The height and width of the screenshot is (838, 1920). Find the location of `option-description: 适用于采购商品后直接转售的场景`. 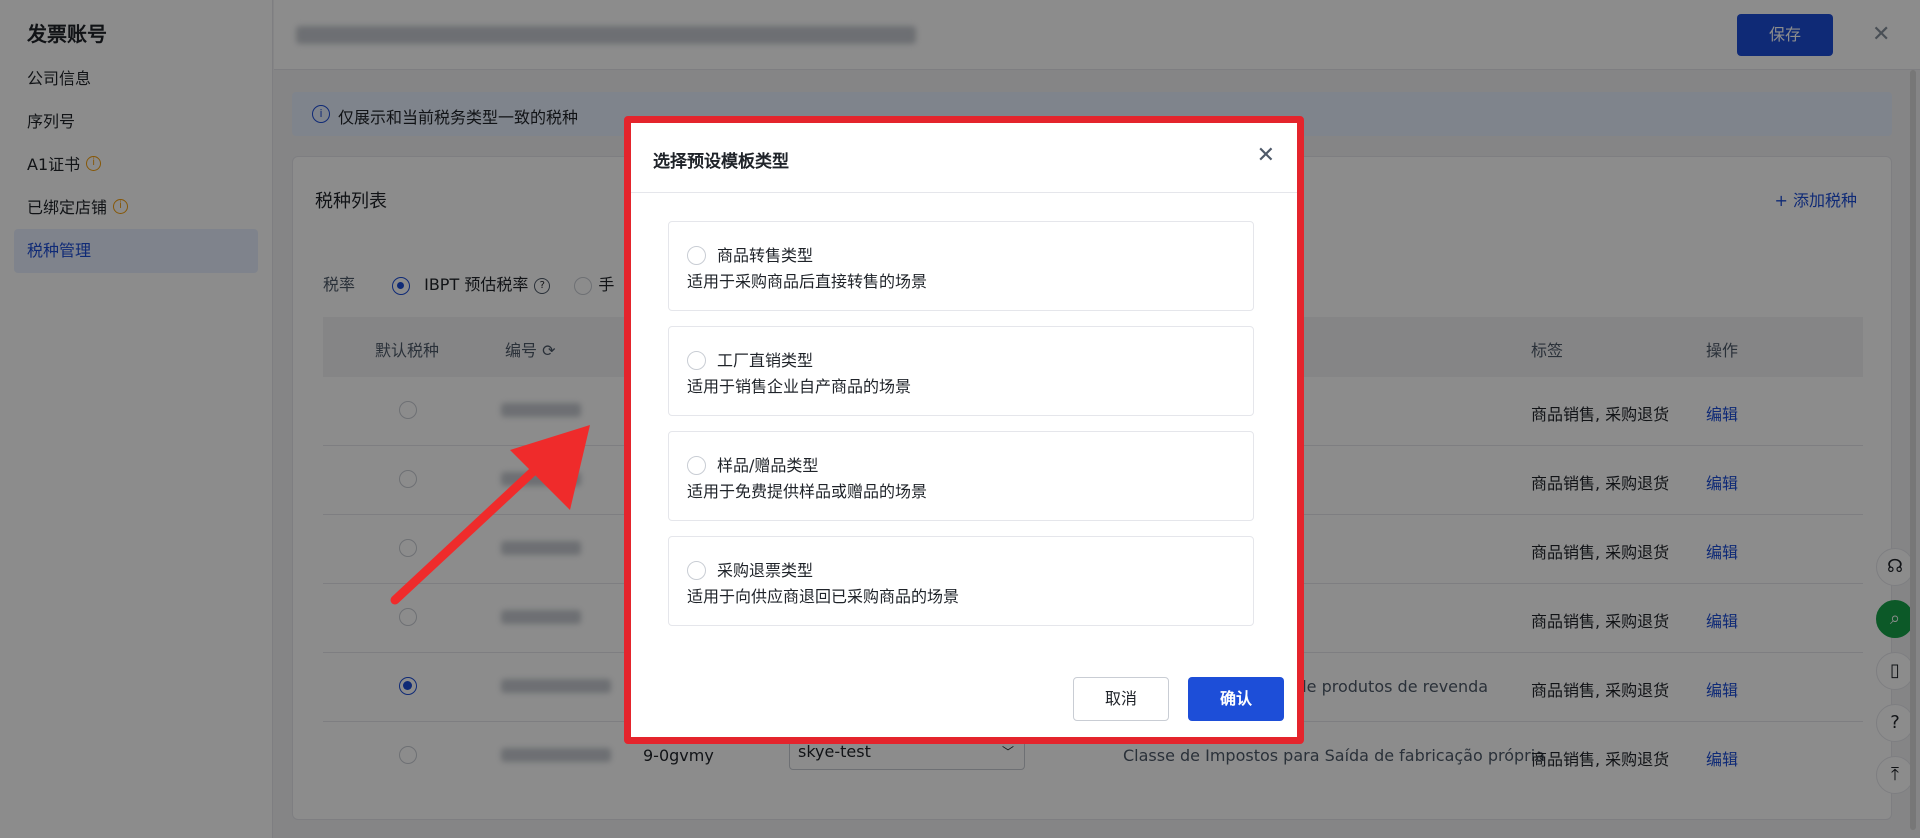

option-description: 适用于采购商品后直接转售的场景 is located at coordinates (807, 281).